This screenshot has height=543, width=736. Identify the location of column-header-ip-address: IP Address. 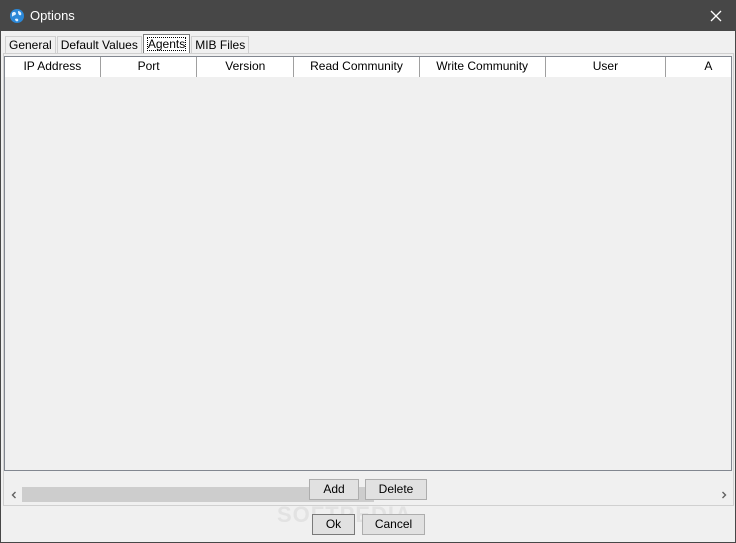
(53, 67).